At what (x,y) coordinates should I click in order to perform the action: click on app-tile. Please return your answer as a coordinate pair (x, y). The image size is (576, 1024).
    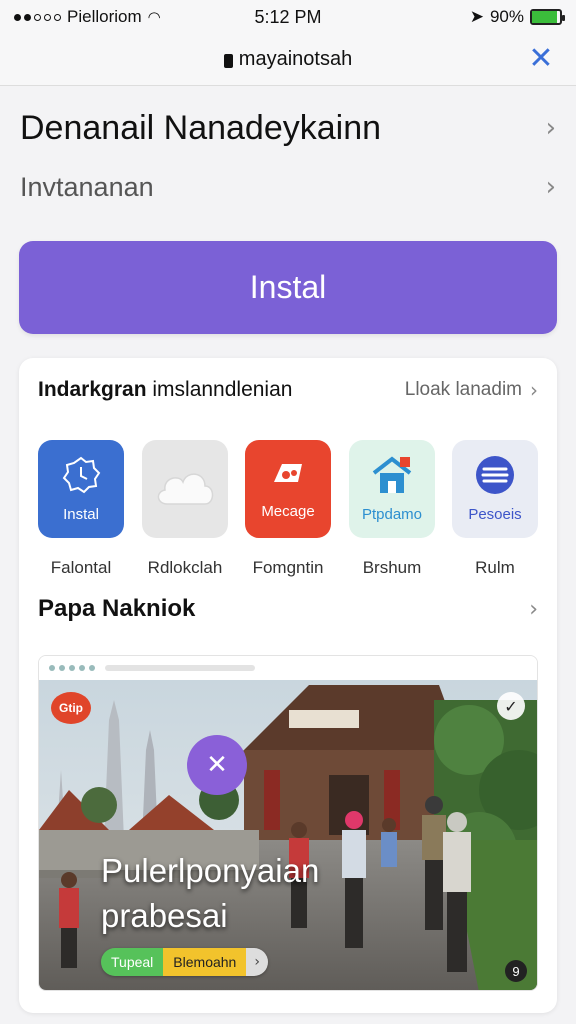
    Looking at the image, I should click on (185, 489).